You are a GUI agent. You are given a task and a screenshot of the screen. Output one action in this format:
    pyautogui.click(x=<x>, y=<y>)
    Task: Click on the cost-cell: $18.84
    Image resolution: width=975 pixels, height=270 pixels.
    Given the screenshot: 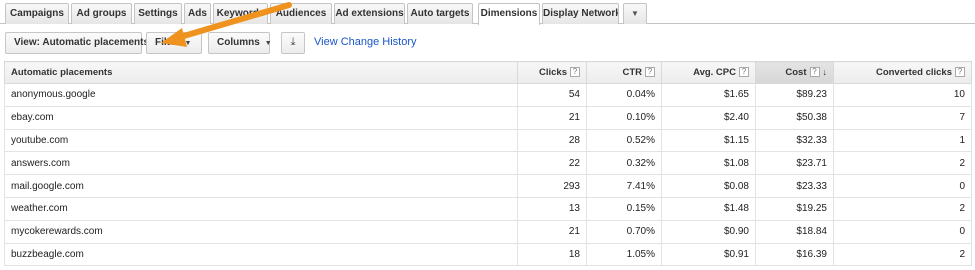 What is the action you would take?
    pyautogui.click(x=794, y=231)
    